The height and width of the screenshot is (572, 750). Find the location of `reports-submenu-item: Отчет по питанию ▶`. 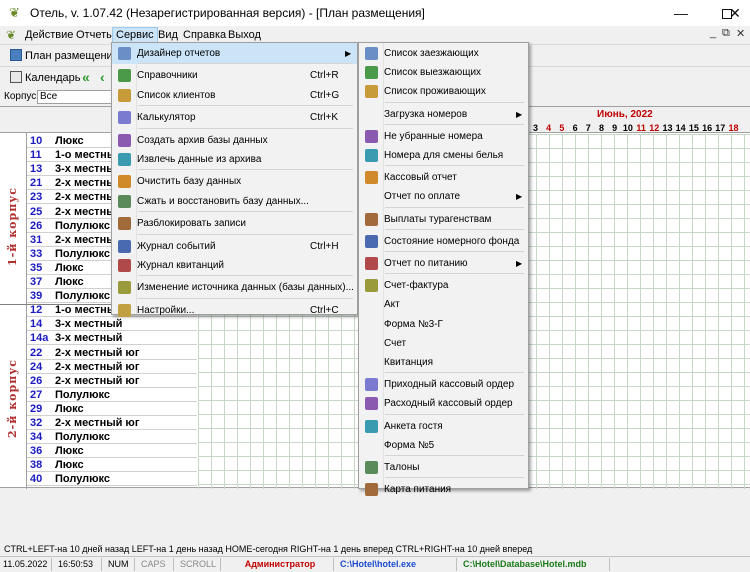

reports-submenu-item: Отчет по питанию ▶ is located at coordinates (443, 263).